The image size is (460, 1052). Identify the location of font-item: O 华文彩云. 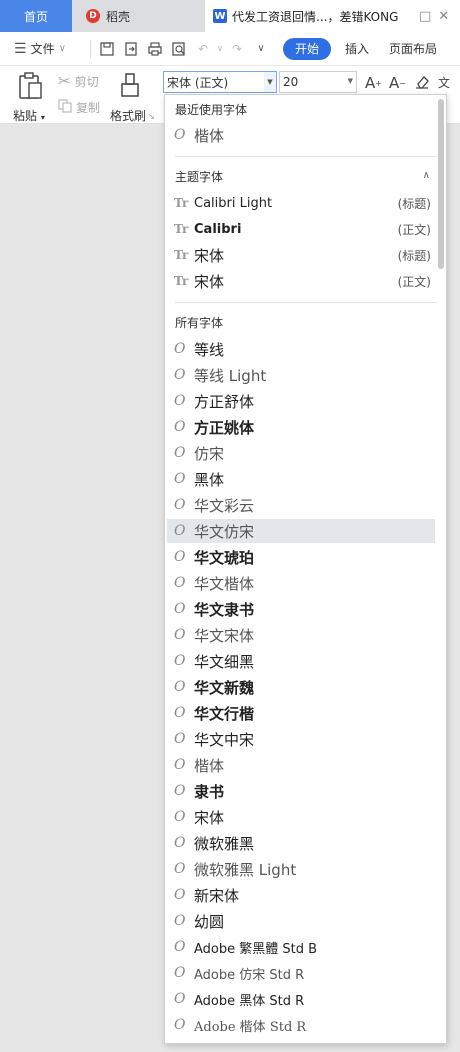
(301, 505).